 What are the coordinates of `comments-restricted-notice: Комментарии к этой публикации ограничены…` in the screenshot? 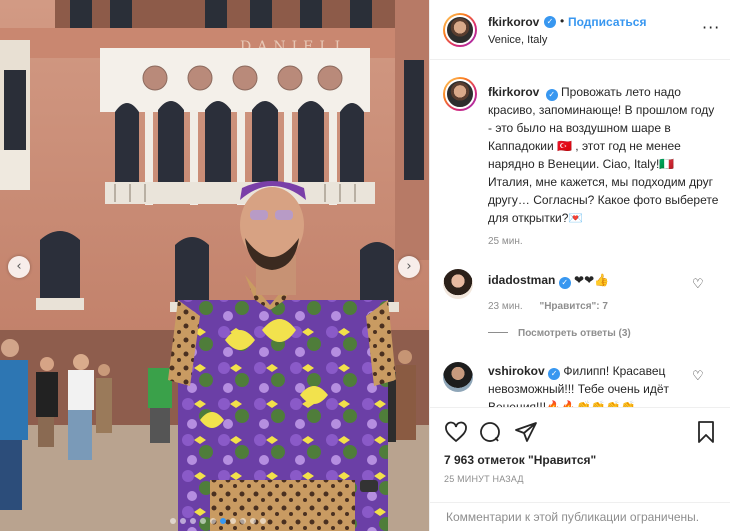 It's located at (580, 516).